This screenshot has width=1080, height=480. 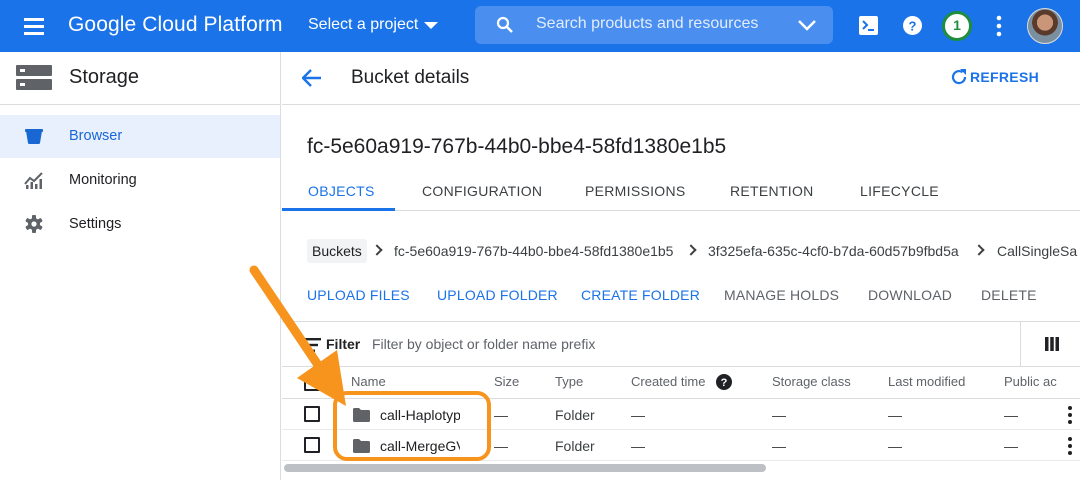 I want to click on page-header: Bucket details REFRESH, so click(x=681, y=78).